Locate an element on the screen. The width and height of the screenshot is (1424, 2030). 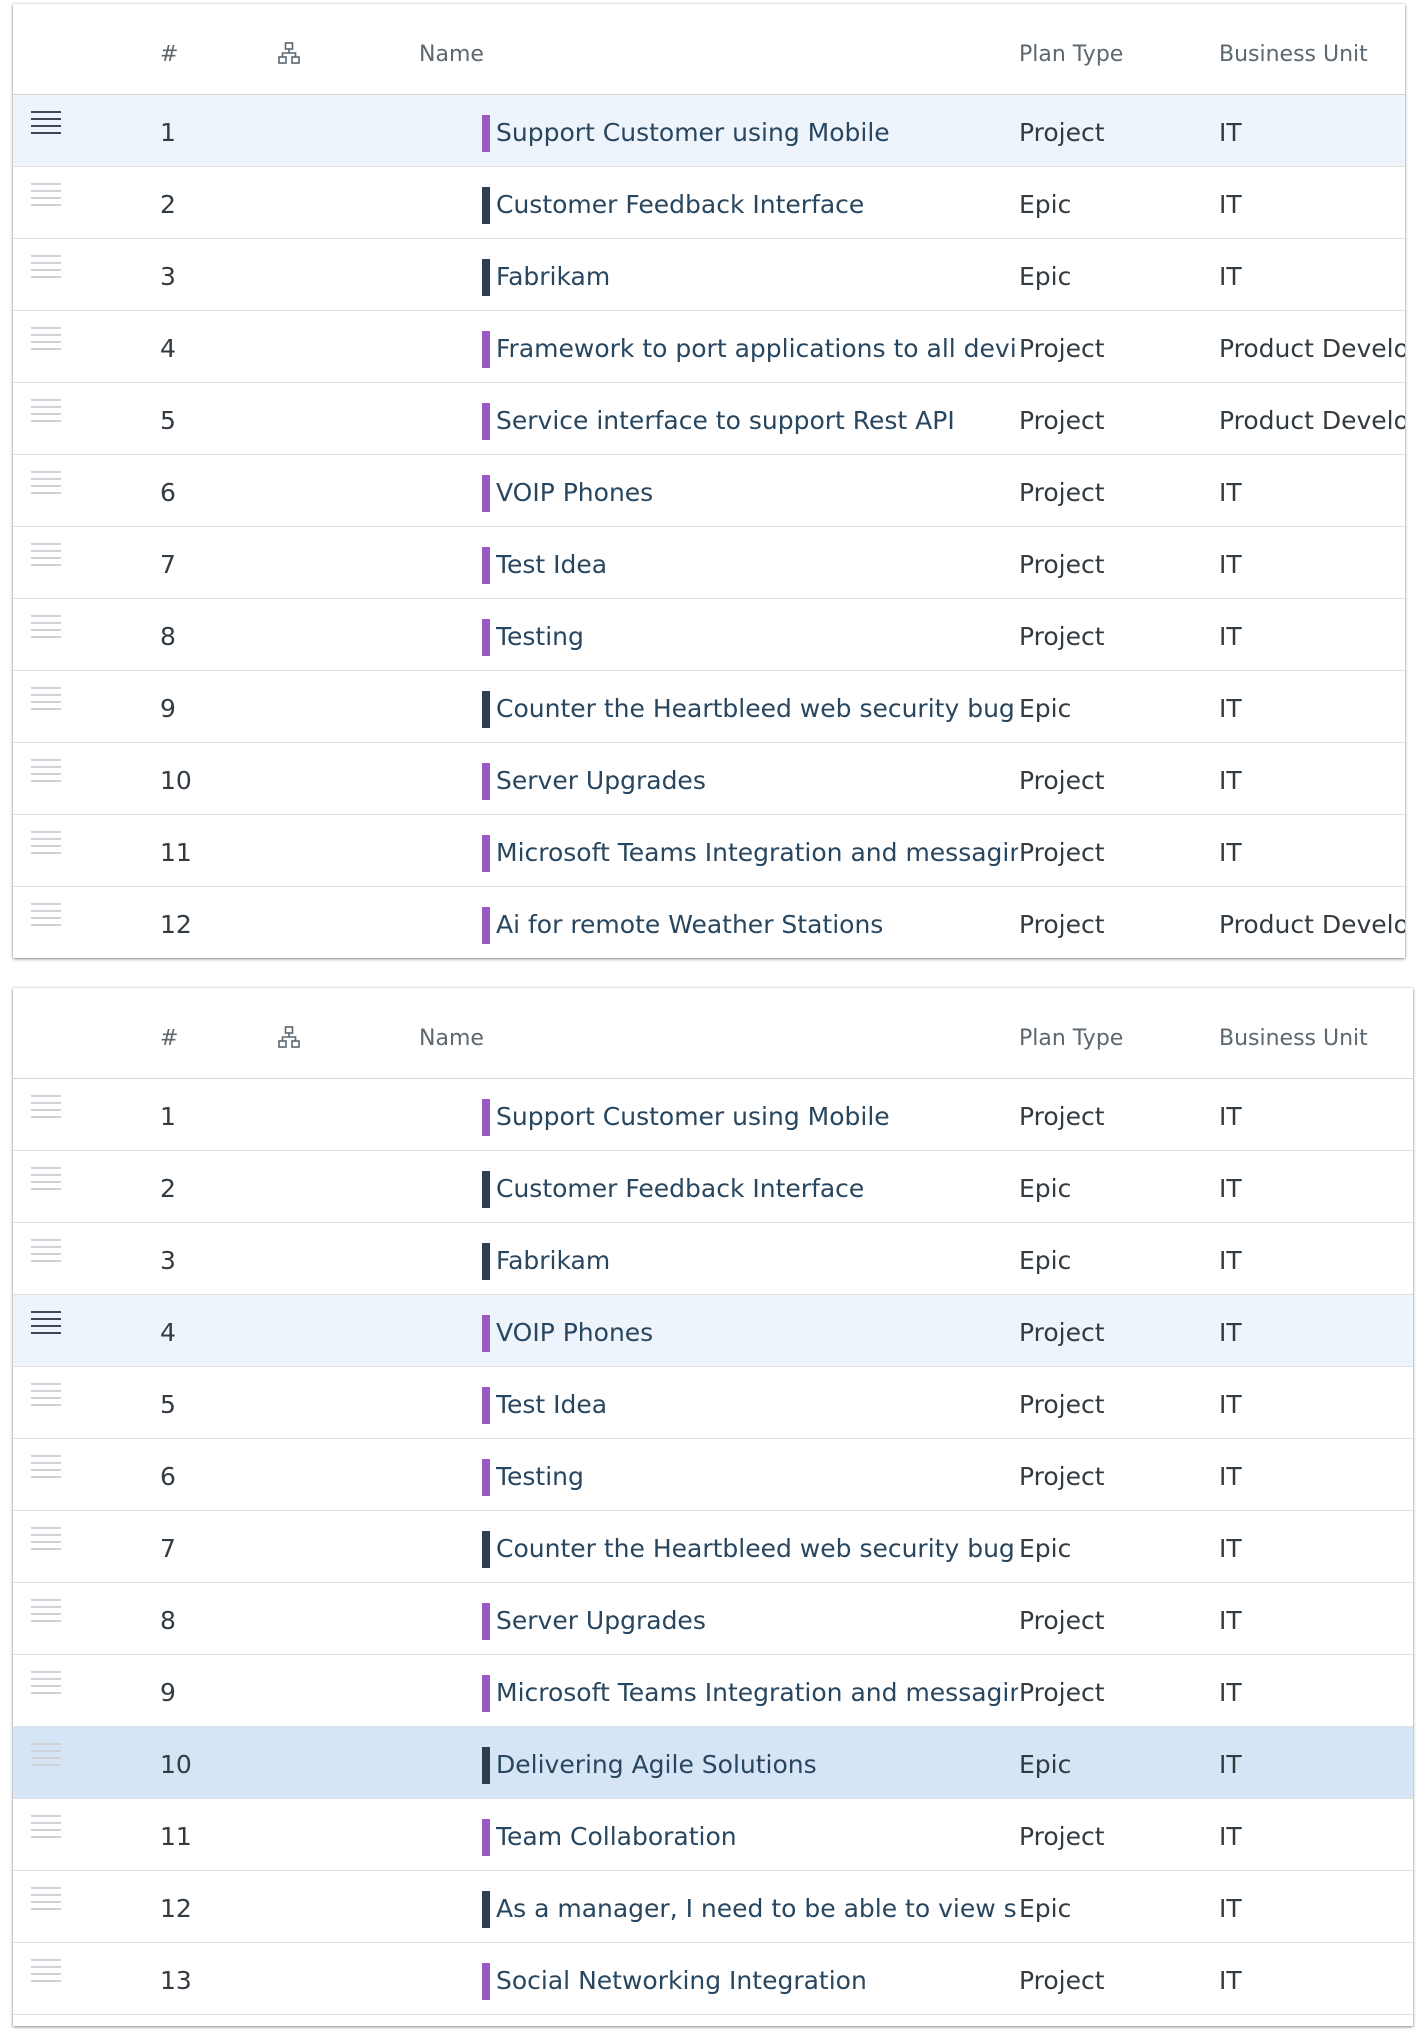
table-row: 6 Testing Project IT is located at coordinates (713, 1475).